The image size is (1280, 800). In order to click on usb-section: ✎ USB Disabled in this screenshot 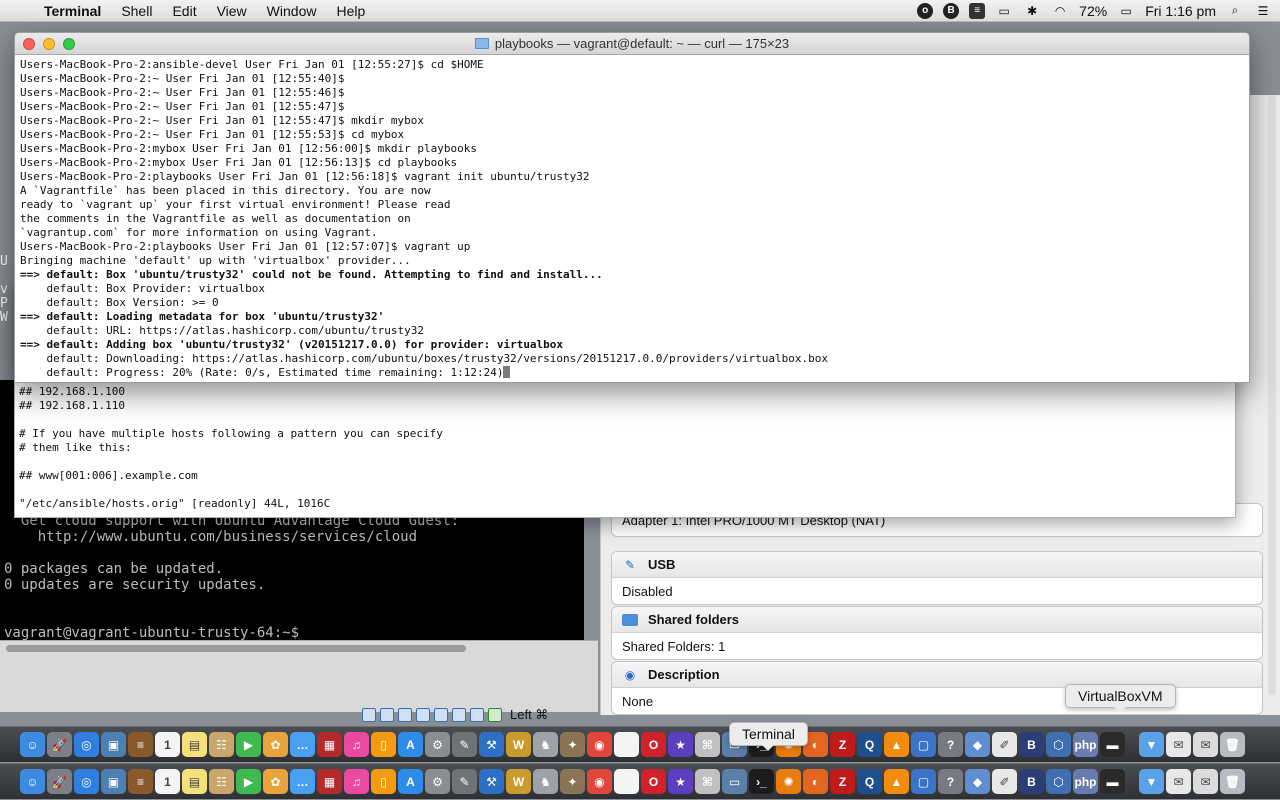, I will do `click(937, 578)`.